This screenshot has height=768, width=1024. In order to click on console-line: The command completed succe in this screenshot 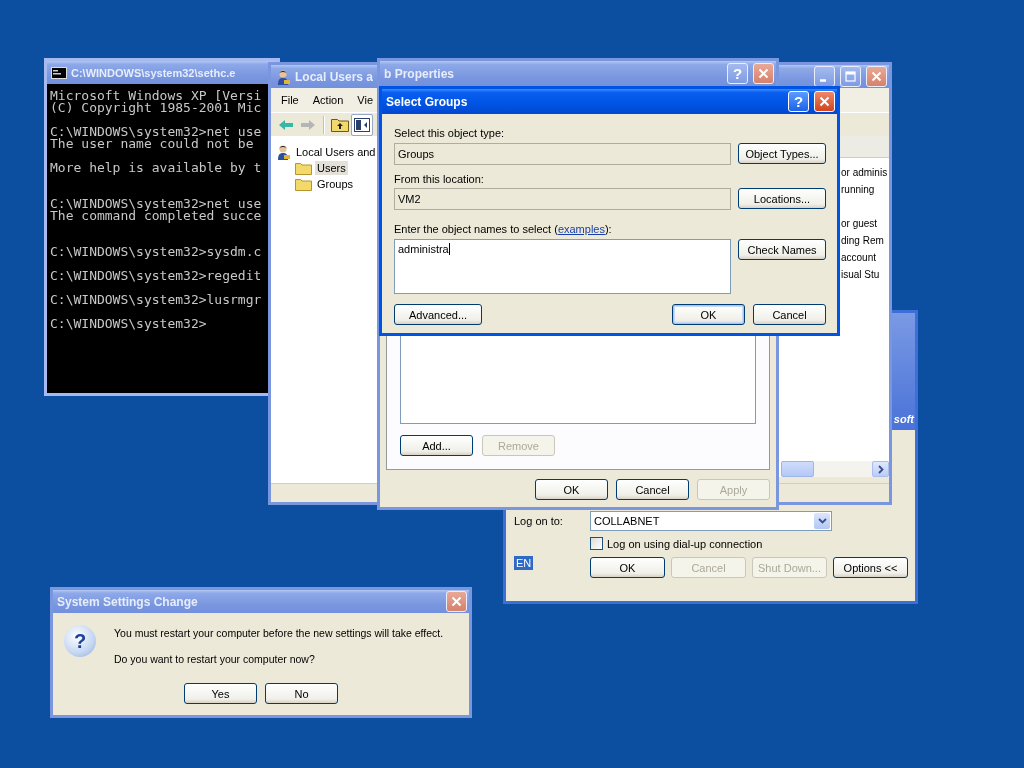, I will do `click(156, 216)`.